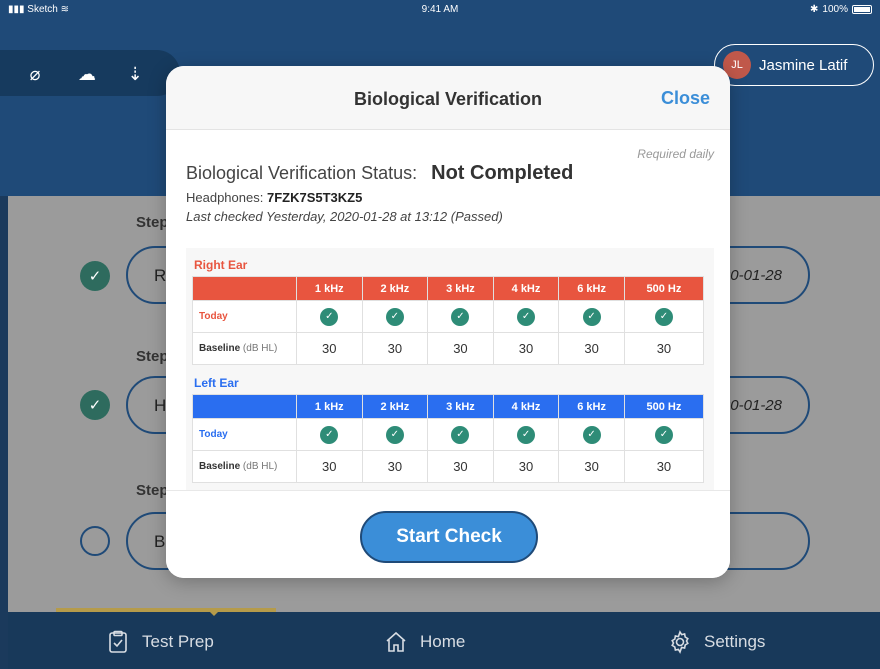 The width and height of the screenshot is (880, 669). I want to click on status-bar: ▮▮▮ Sketch ≋ 9:41 AM ✱ 100%, so click(440, 10).